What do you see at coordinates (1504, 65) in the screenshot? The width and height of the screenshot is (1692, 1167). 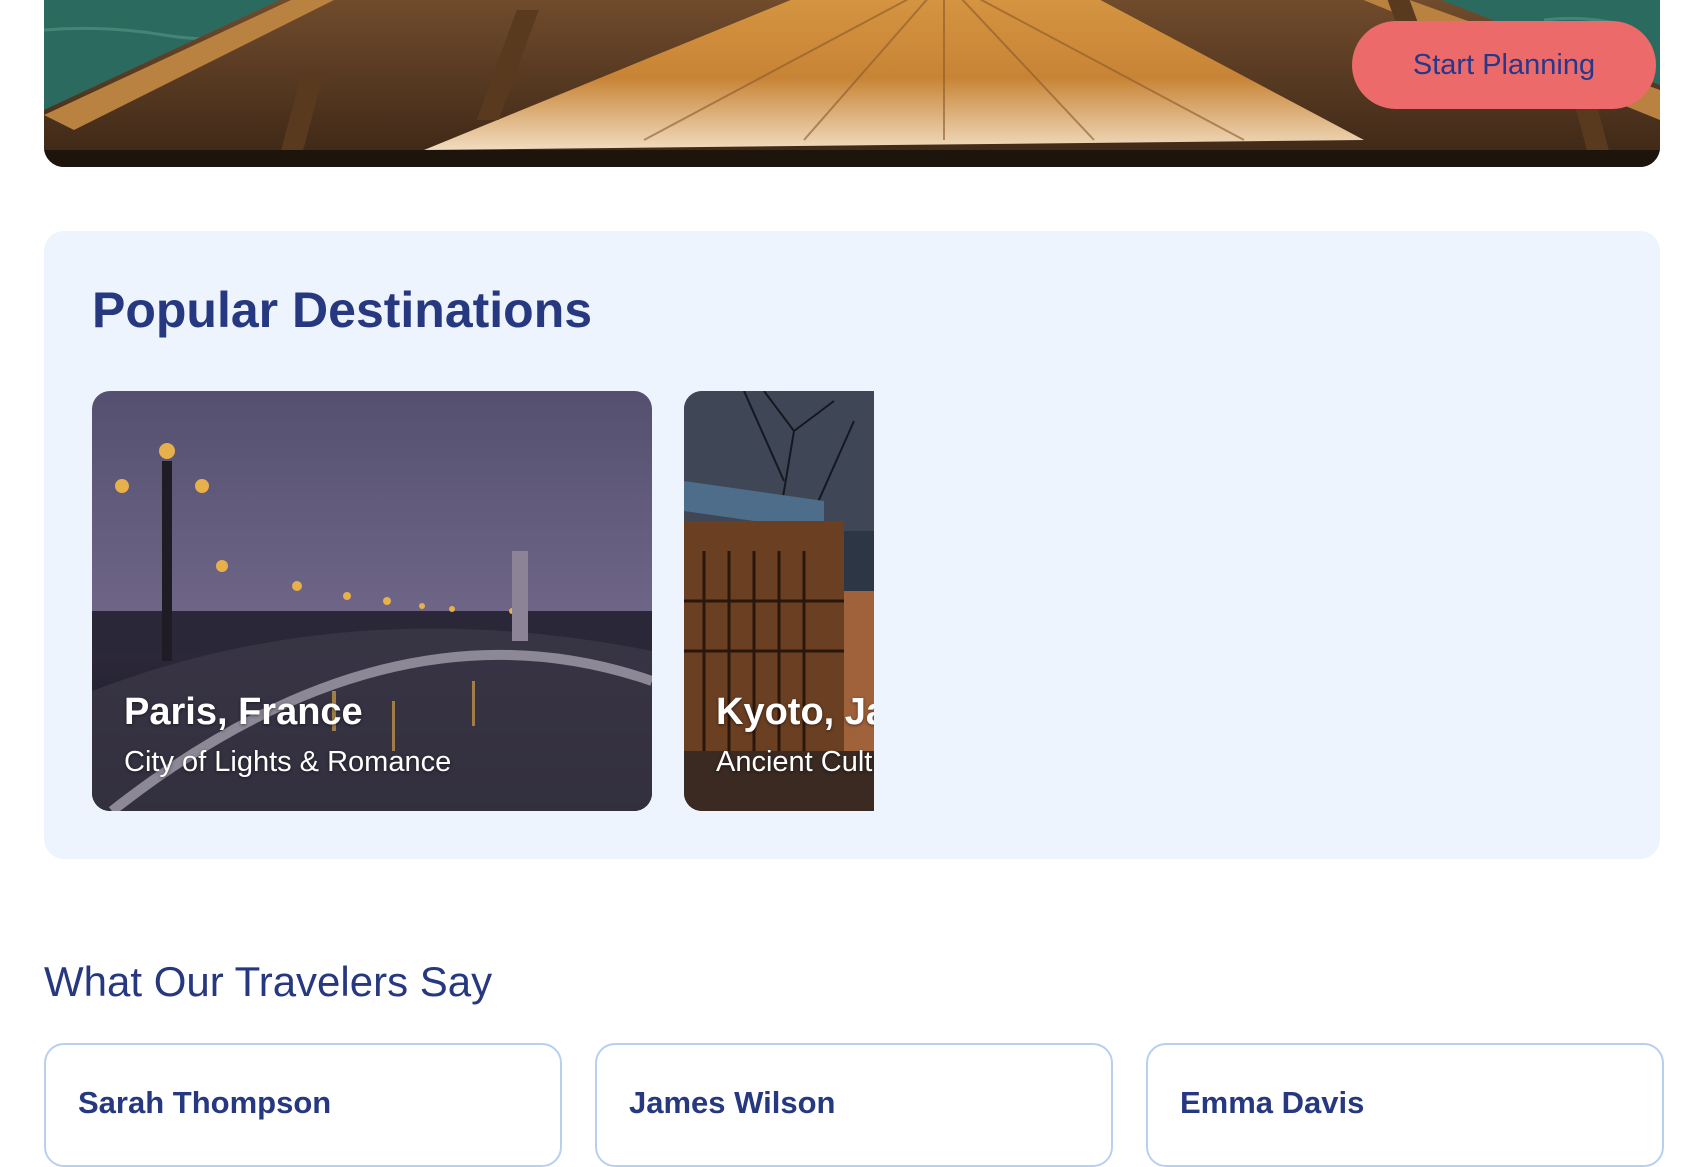 I see `start-planning-button: Start Planning` at bounding box center [1504, 65].